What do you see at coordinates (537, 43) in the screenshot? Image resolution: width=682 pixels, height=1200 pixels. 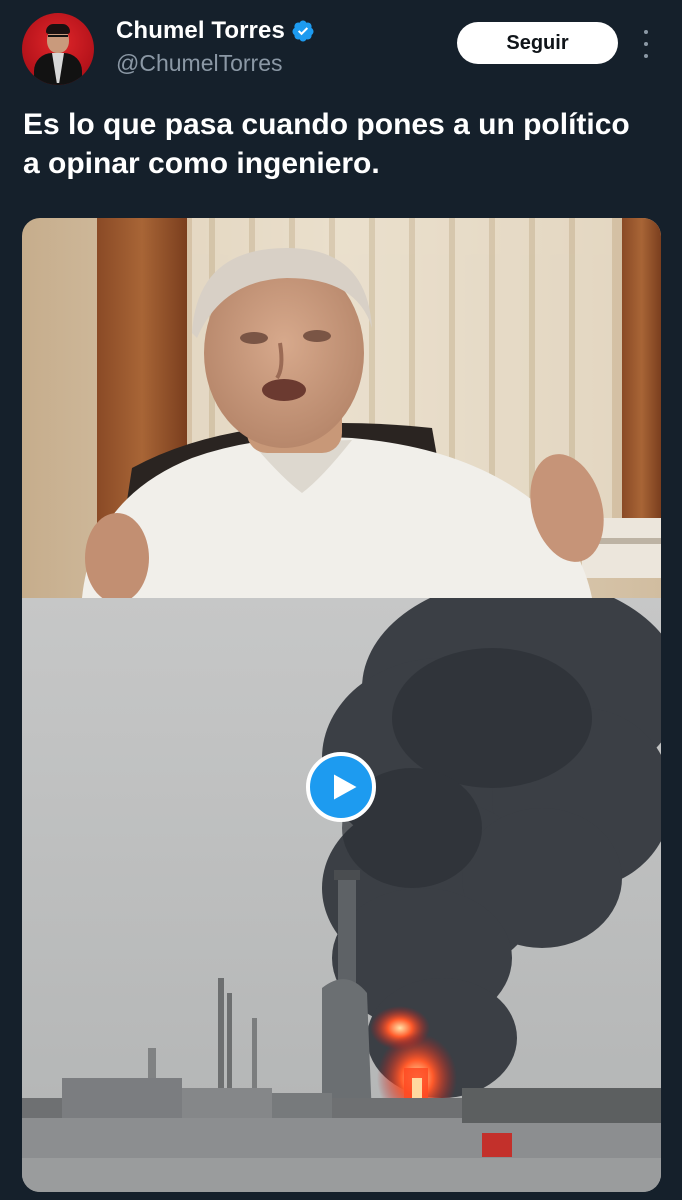 I see `follow-button: Seguir` at bounding box center [537, 43].